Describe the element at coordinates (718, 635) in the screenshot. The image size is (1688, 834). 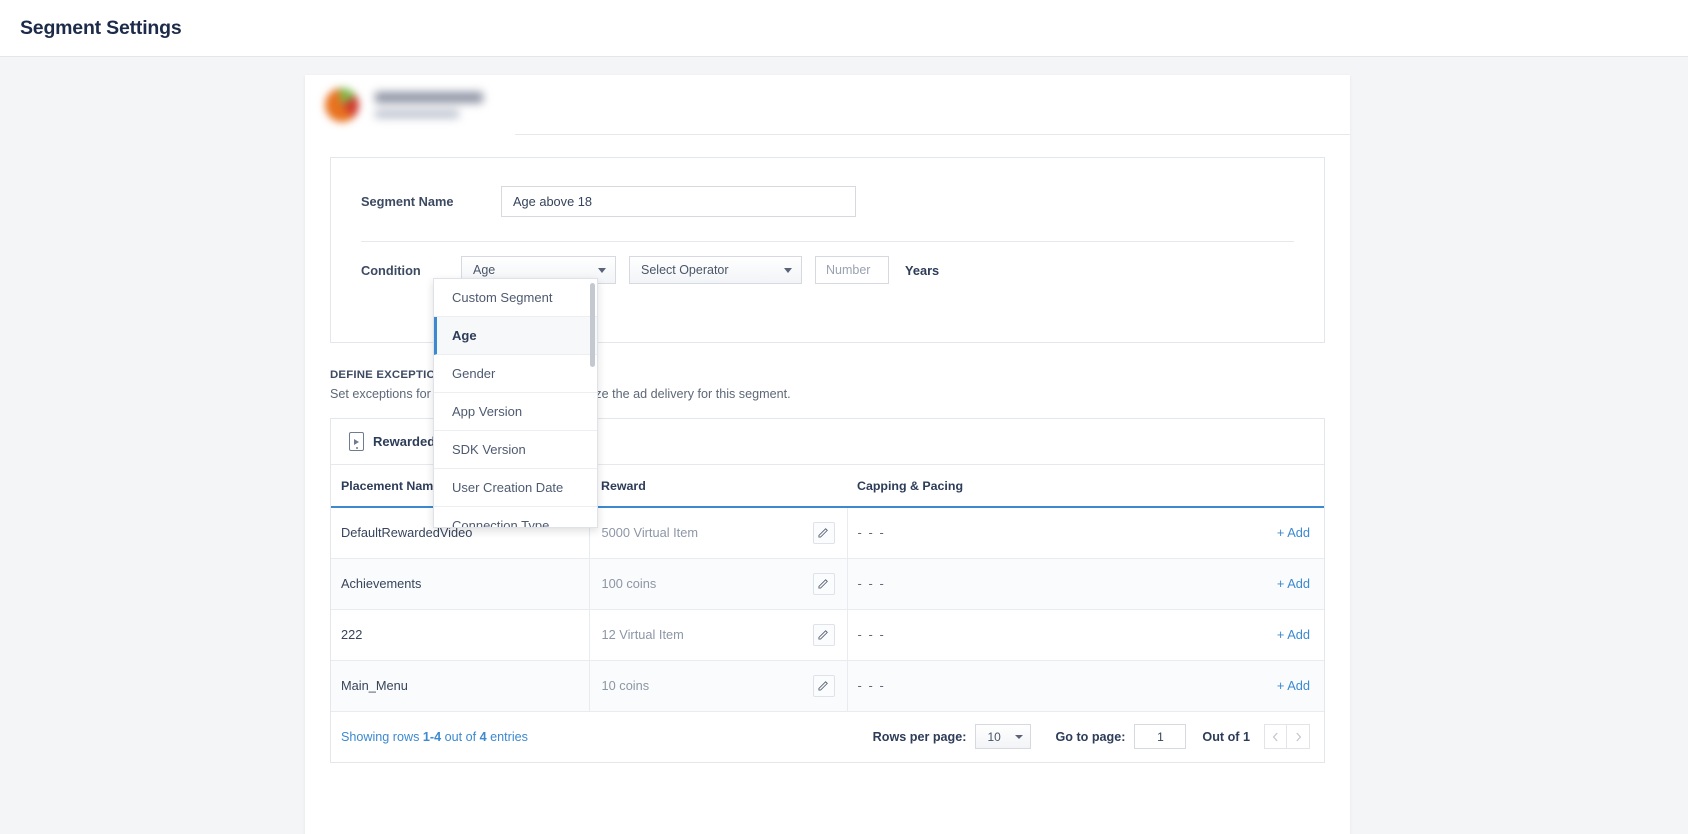
I see `cell-reward: 12 Virtual Item` at that location.